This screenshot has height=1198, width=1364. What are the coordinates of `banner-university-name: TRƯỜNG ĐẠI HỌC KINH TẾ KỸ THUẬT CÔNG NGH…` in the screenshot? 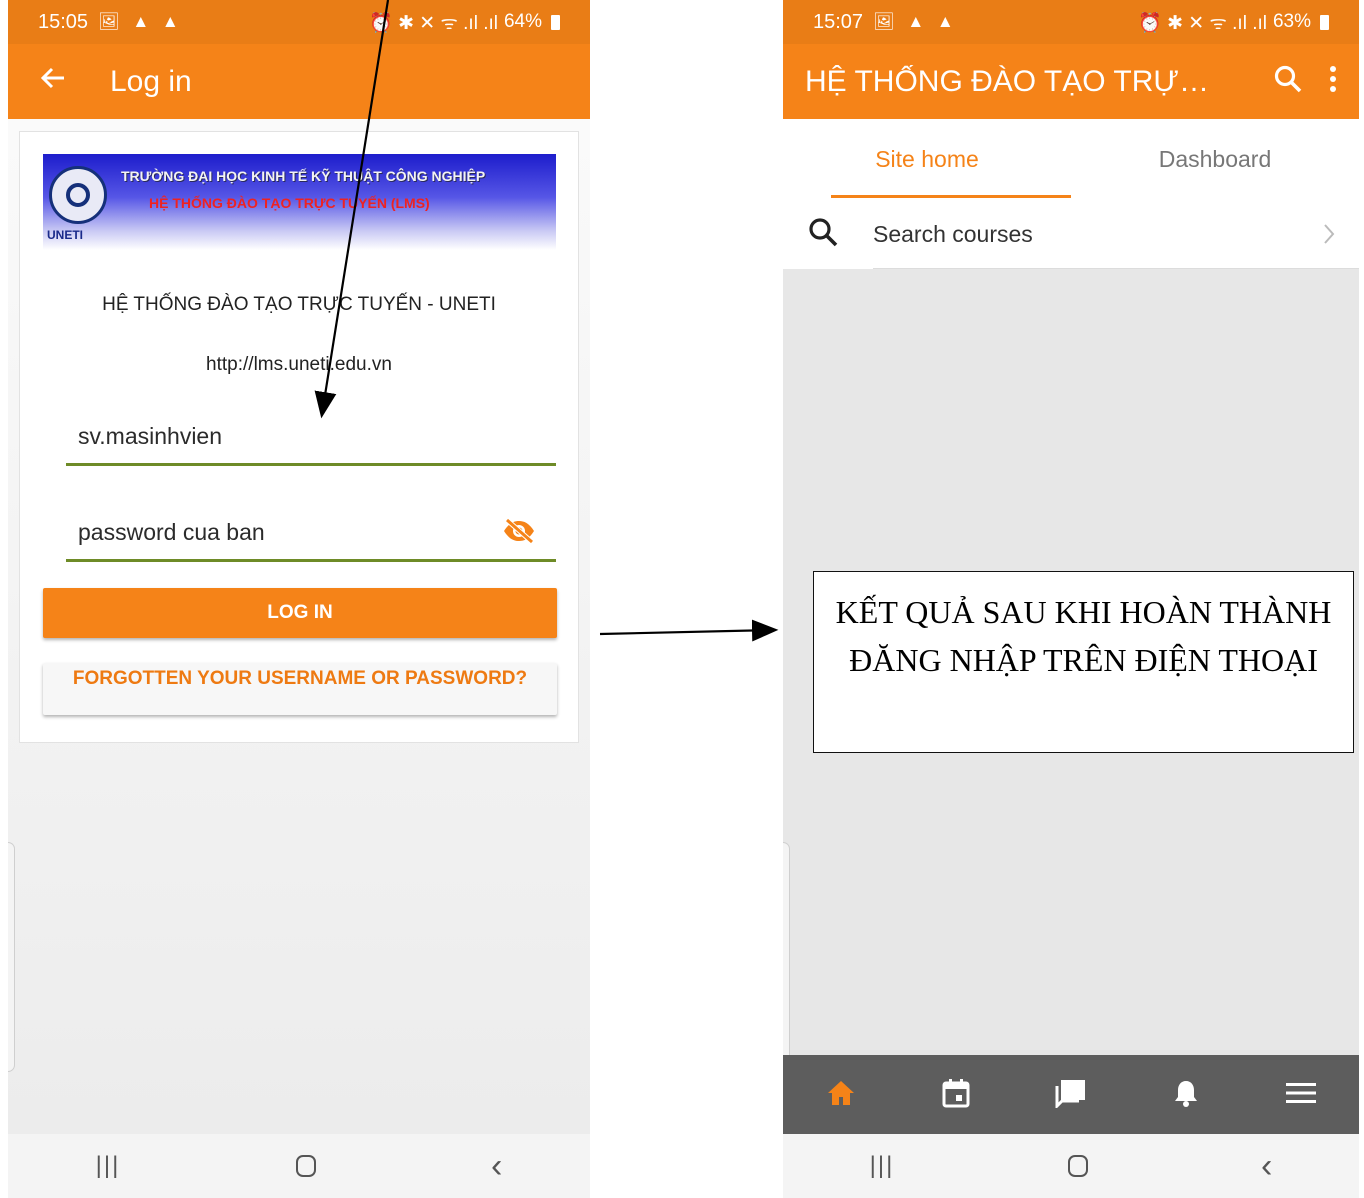 It's located at (303, 176).